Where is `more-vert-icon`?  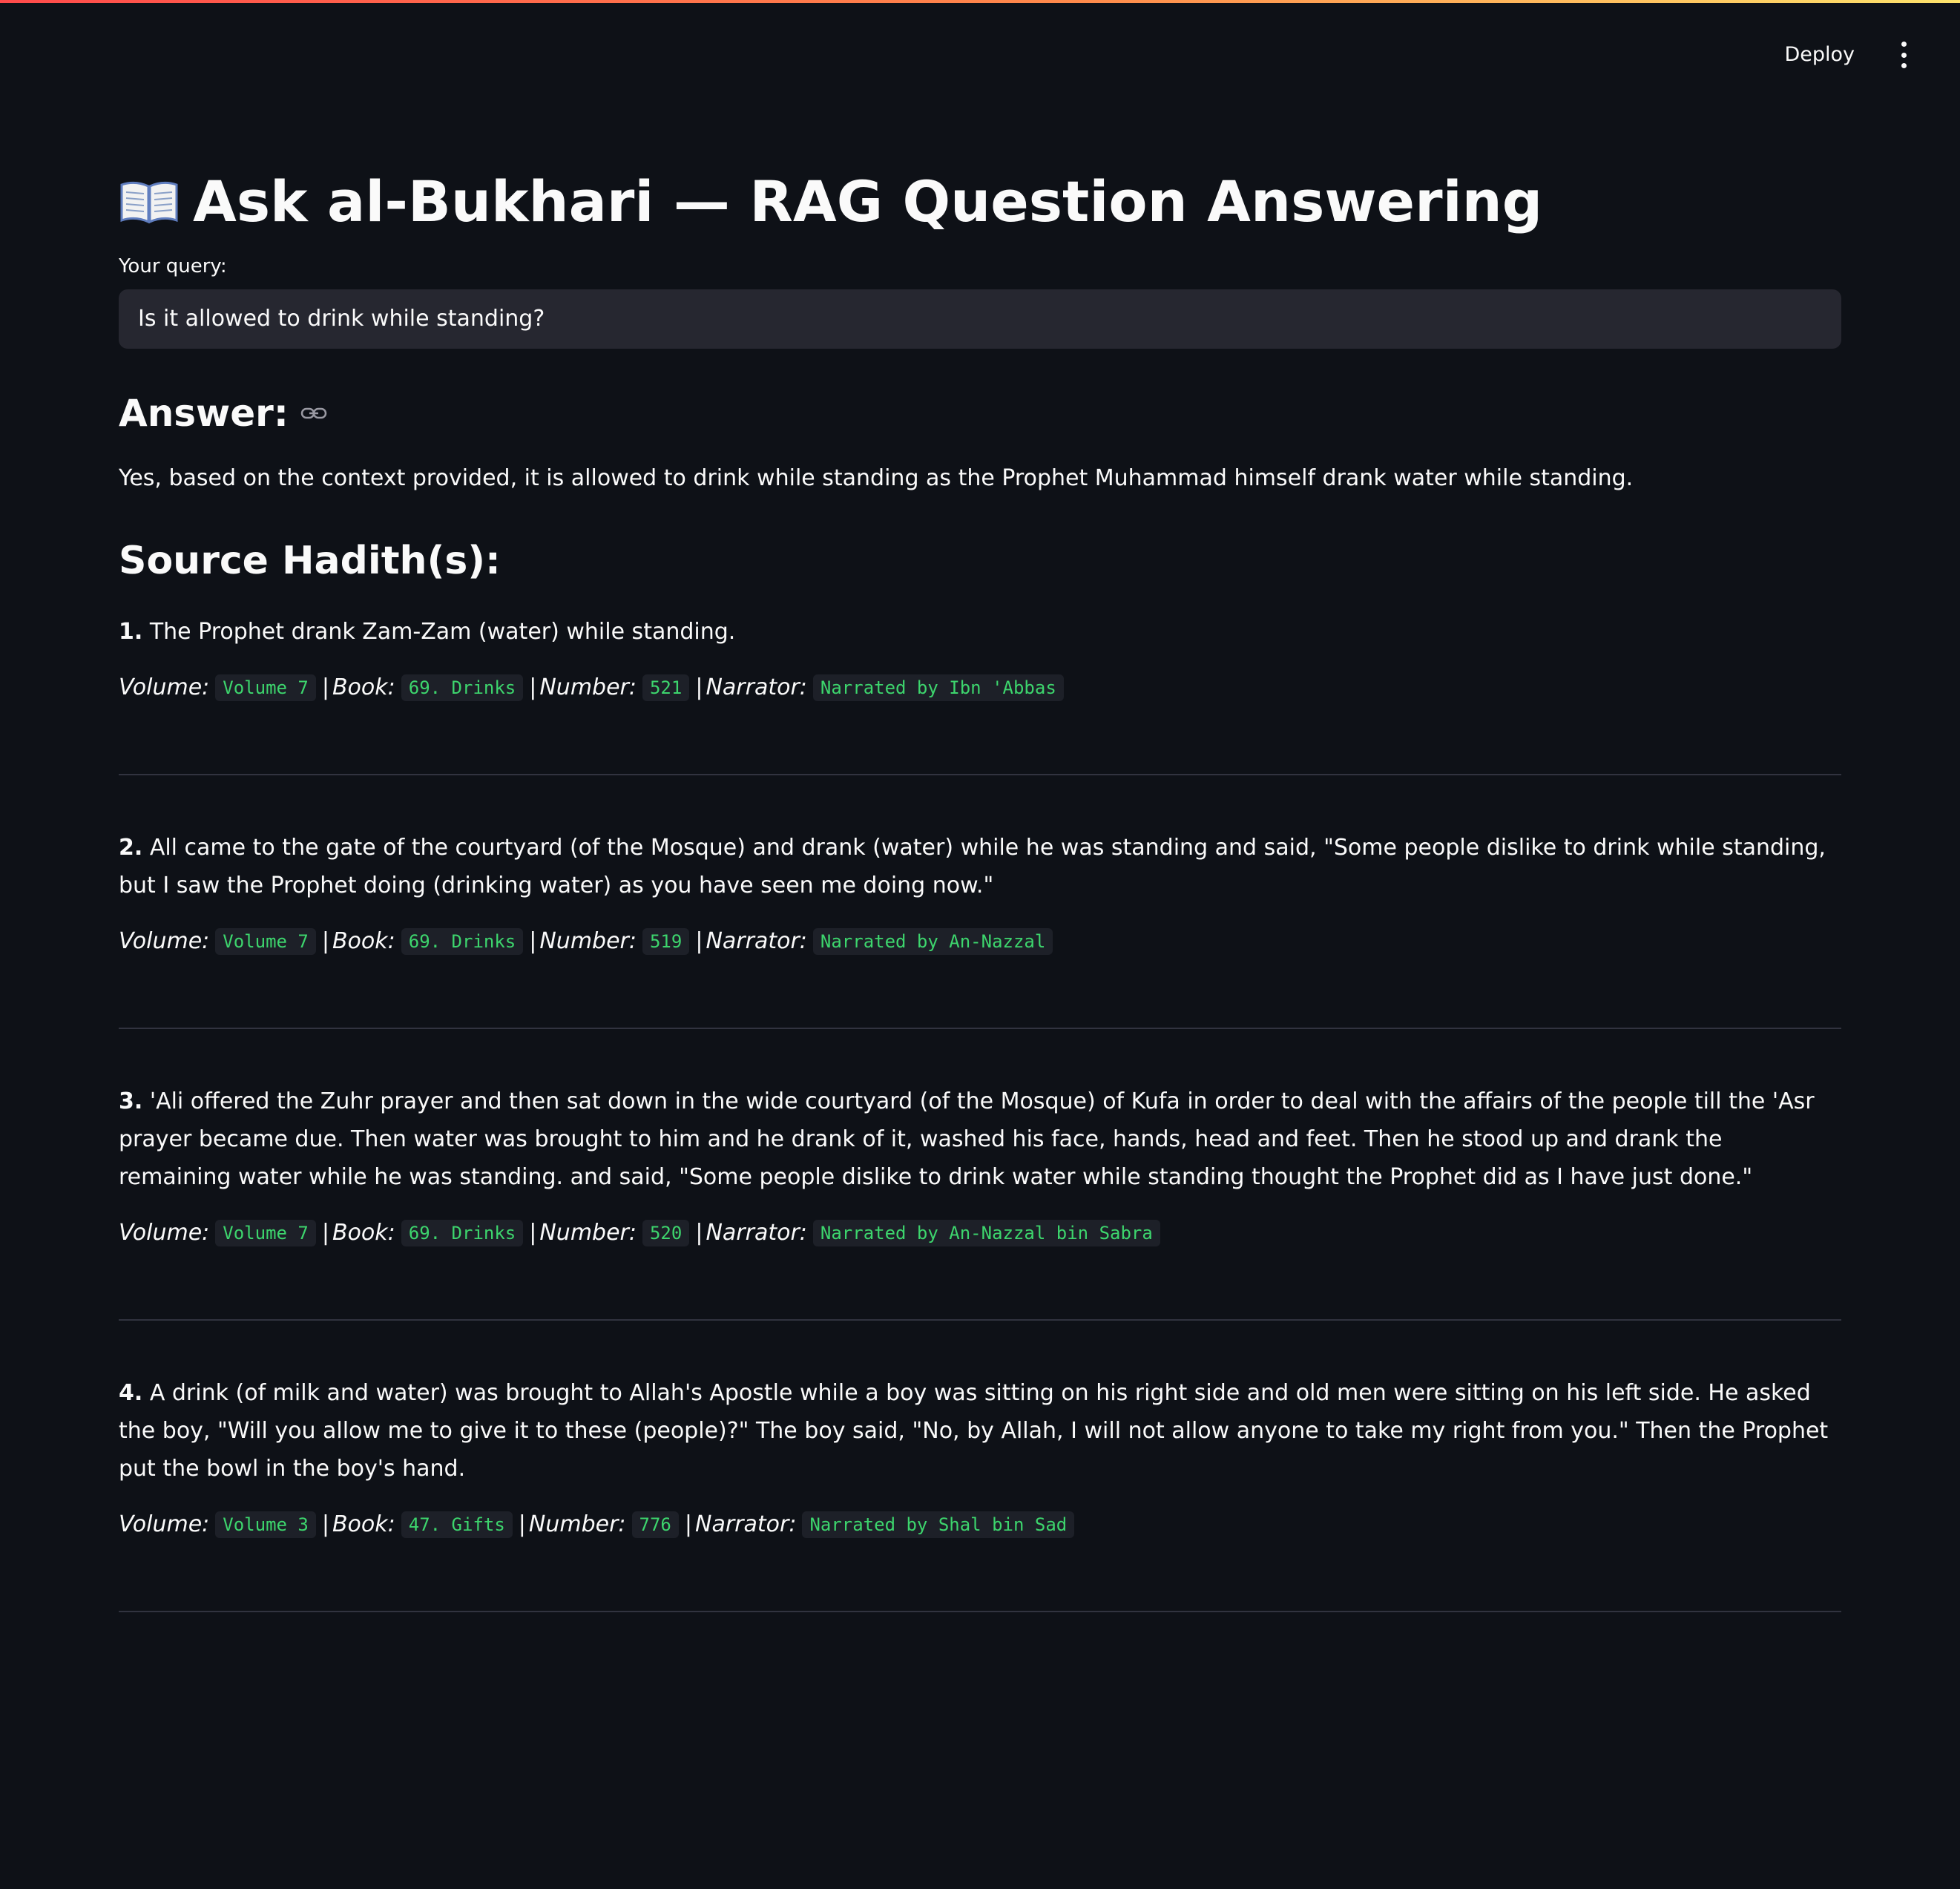 more-vert-icon is located at coordinates (1903, 55).